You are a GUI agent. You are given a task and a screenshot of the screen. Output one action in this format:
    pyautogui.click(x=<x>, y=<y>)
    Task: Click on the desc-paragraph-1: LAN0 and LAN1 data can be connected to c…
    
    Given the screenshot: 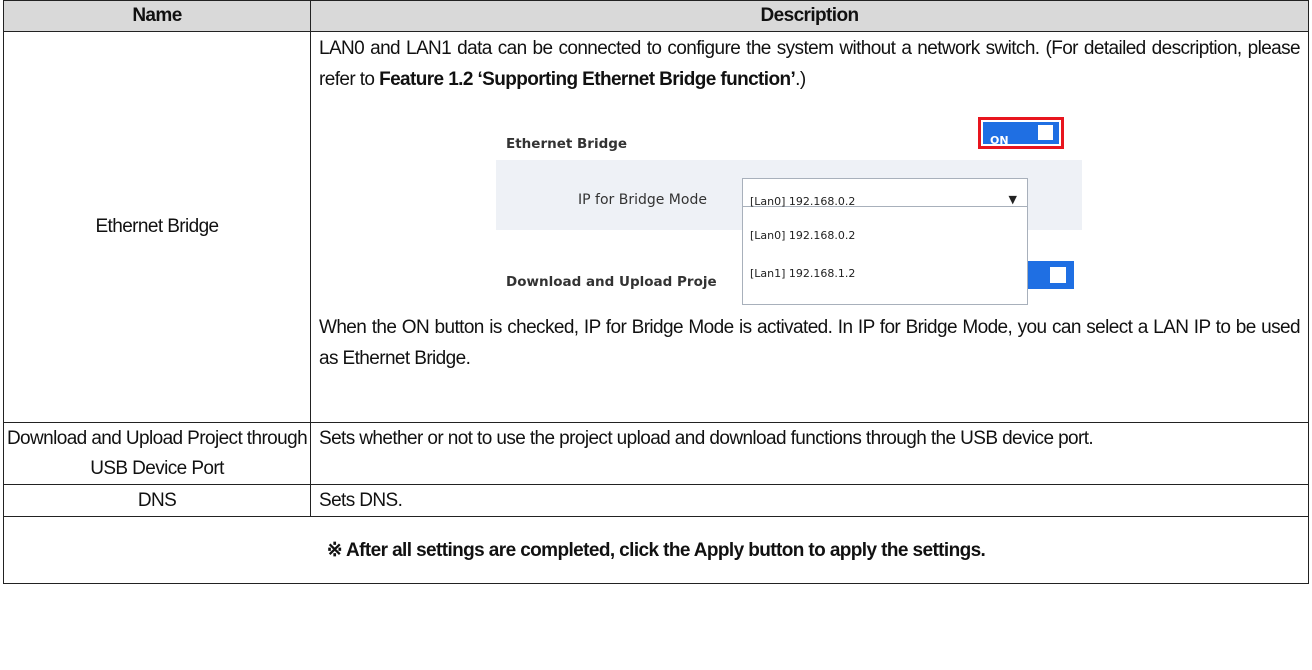 What is the action you would take?
    pyautogui.click(x=810, y=64)
    